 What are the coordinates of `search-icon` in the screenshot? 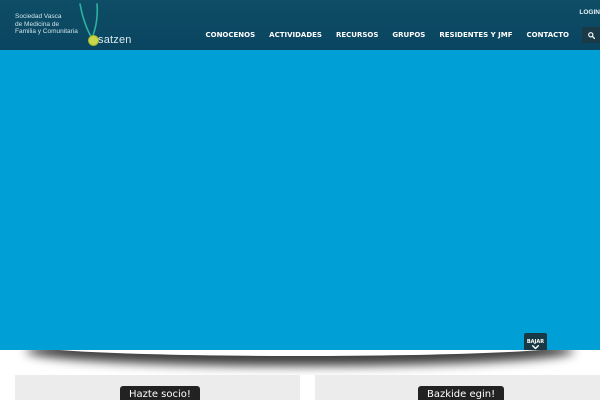 It's located at (591, 35).